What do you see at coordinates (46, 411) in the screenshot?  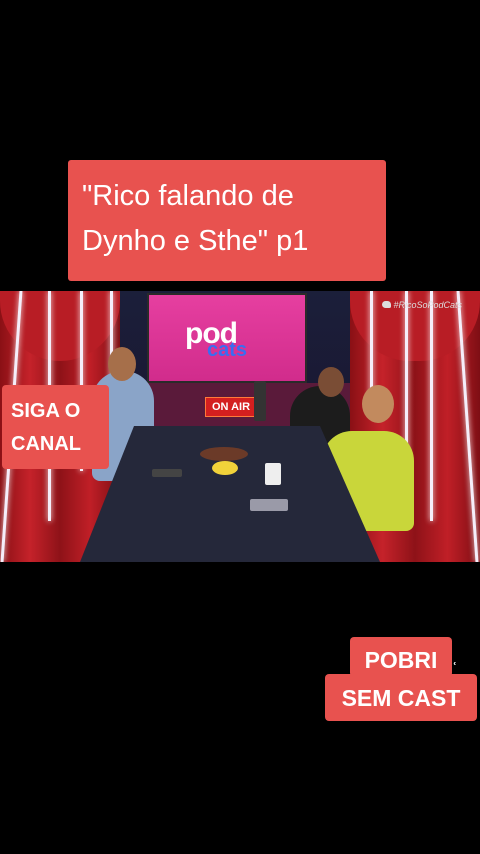 I see `follow-caption-line1: SIGA O` at bounding box center [46, 411].